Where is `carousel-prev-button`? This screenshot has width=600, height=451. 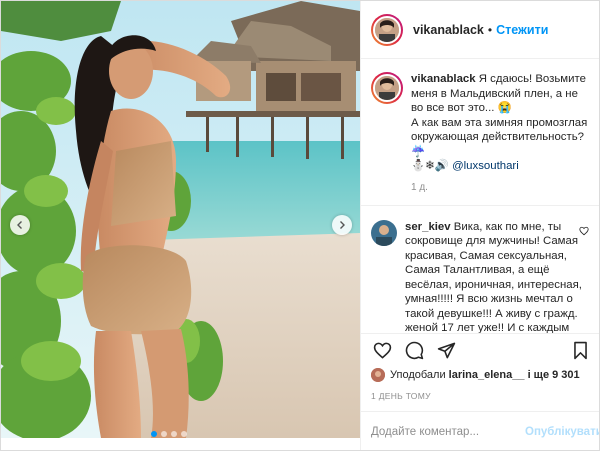
carousel-prev-button is located at coordinates (20, 225).